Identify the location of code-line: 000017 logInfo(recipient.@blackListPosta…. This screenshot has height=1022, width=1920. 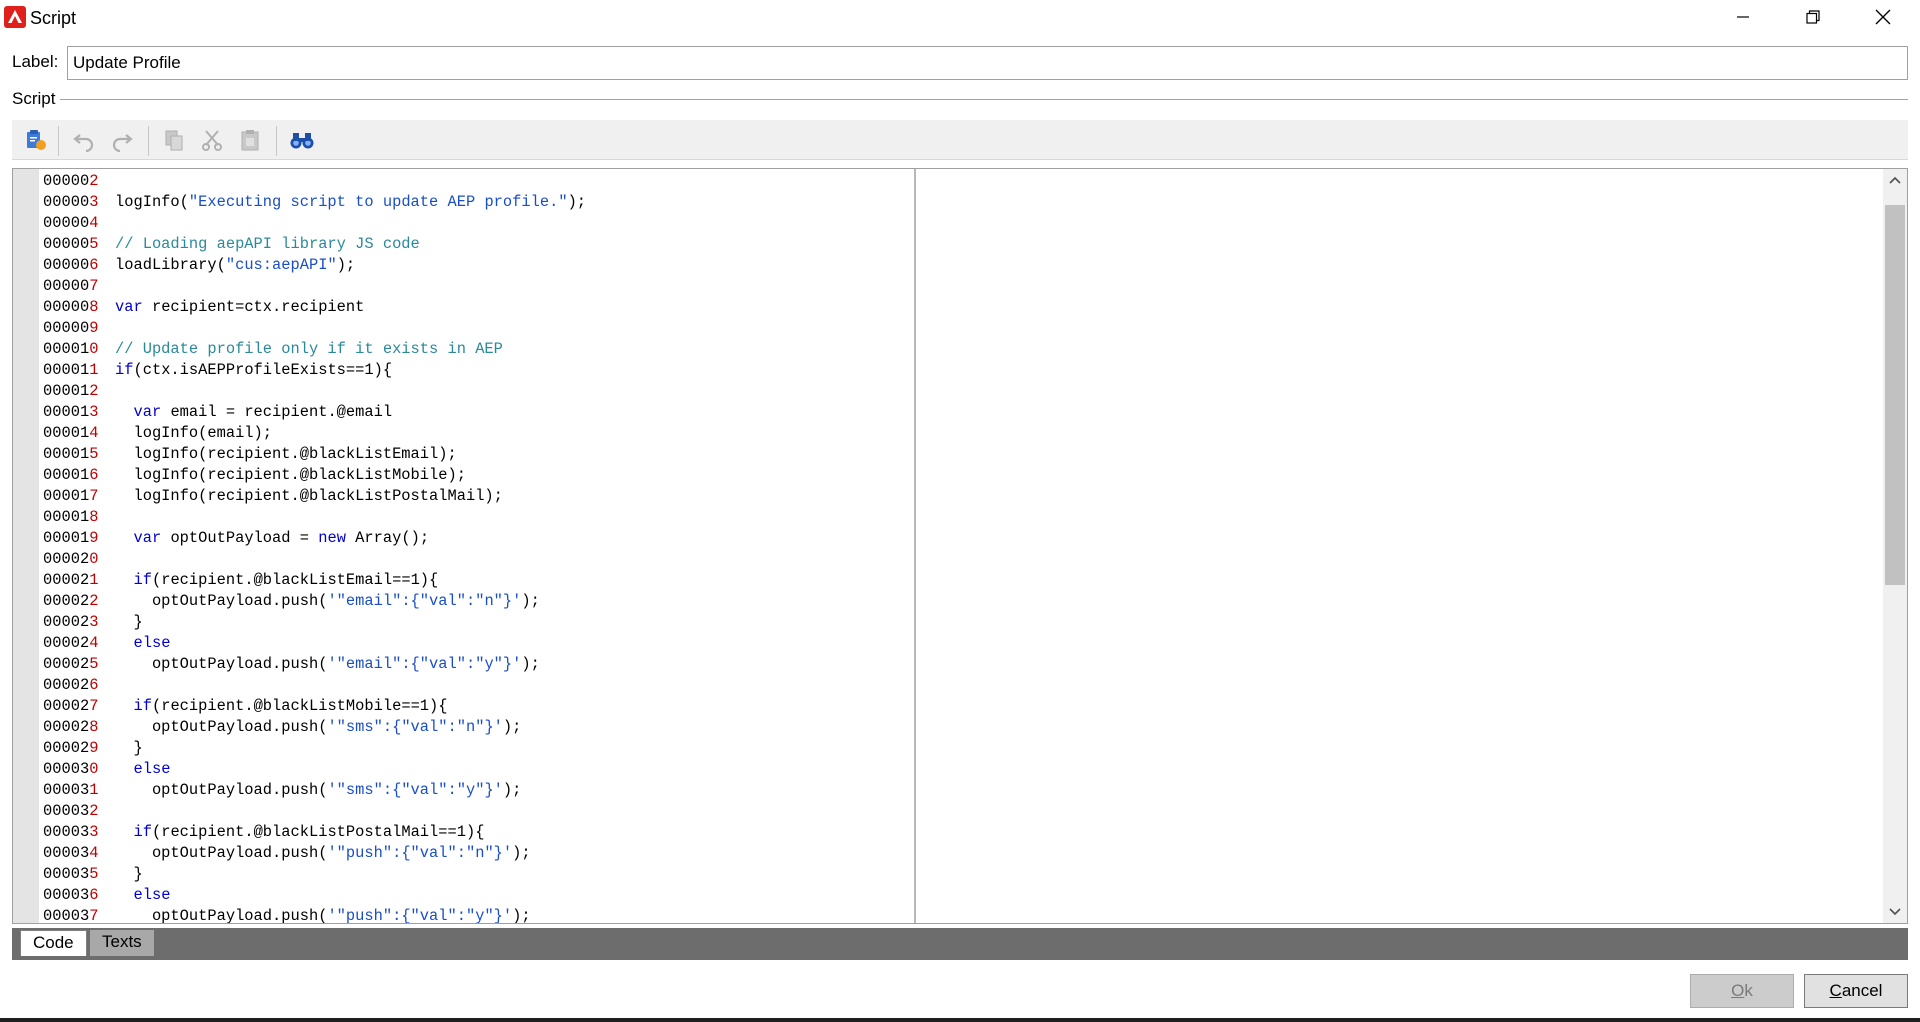
(483, 496).